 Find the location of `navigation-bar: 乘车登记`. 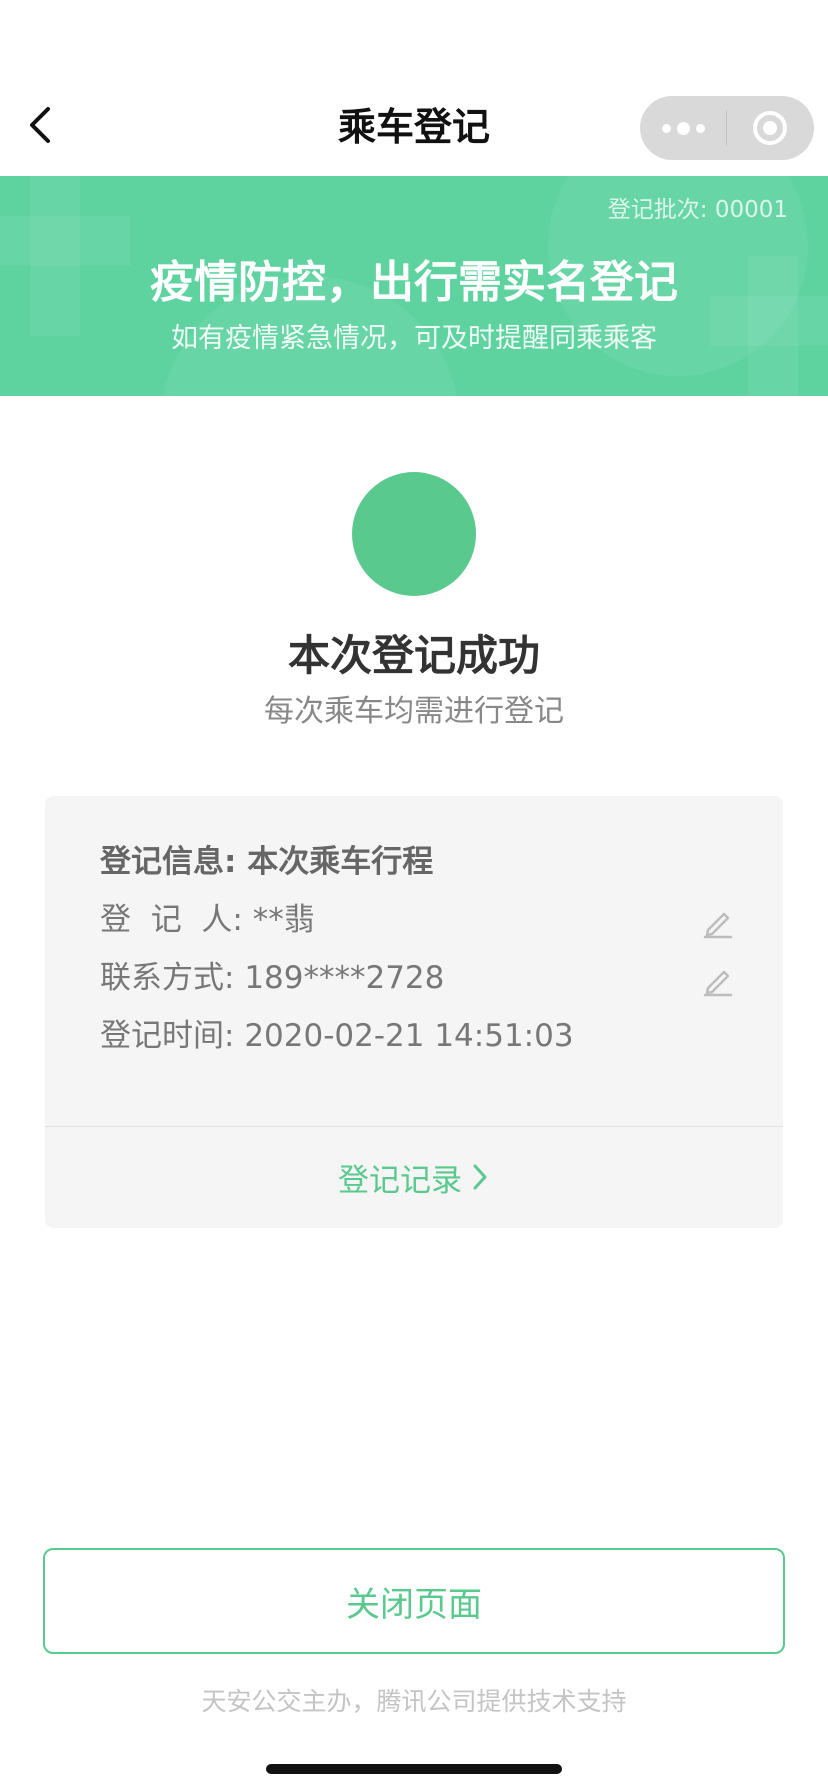

navigation-bar: 乘车登记 is located at coordinates (414, 88).